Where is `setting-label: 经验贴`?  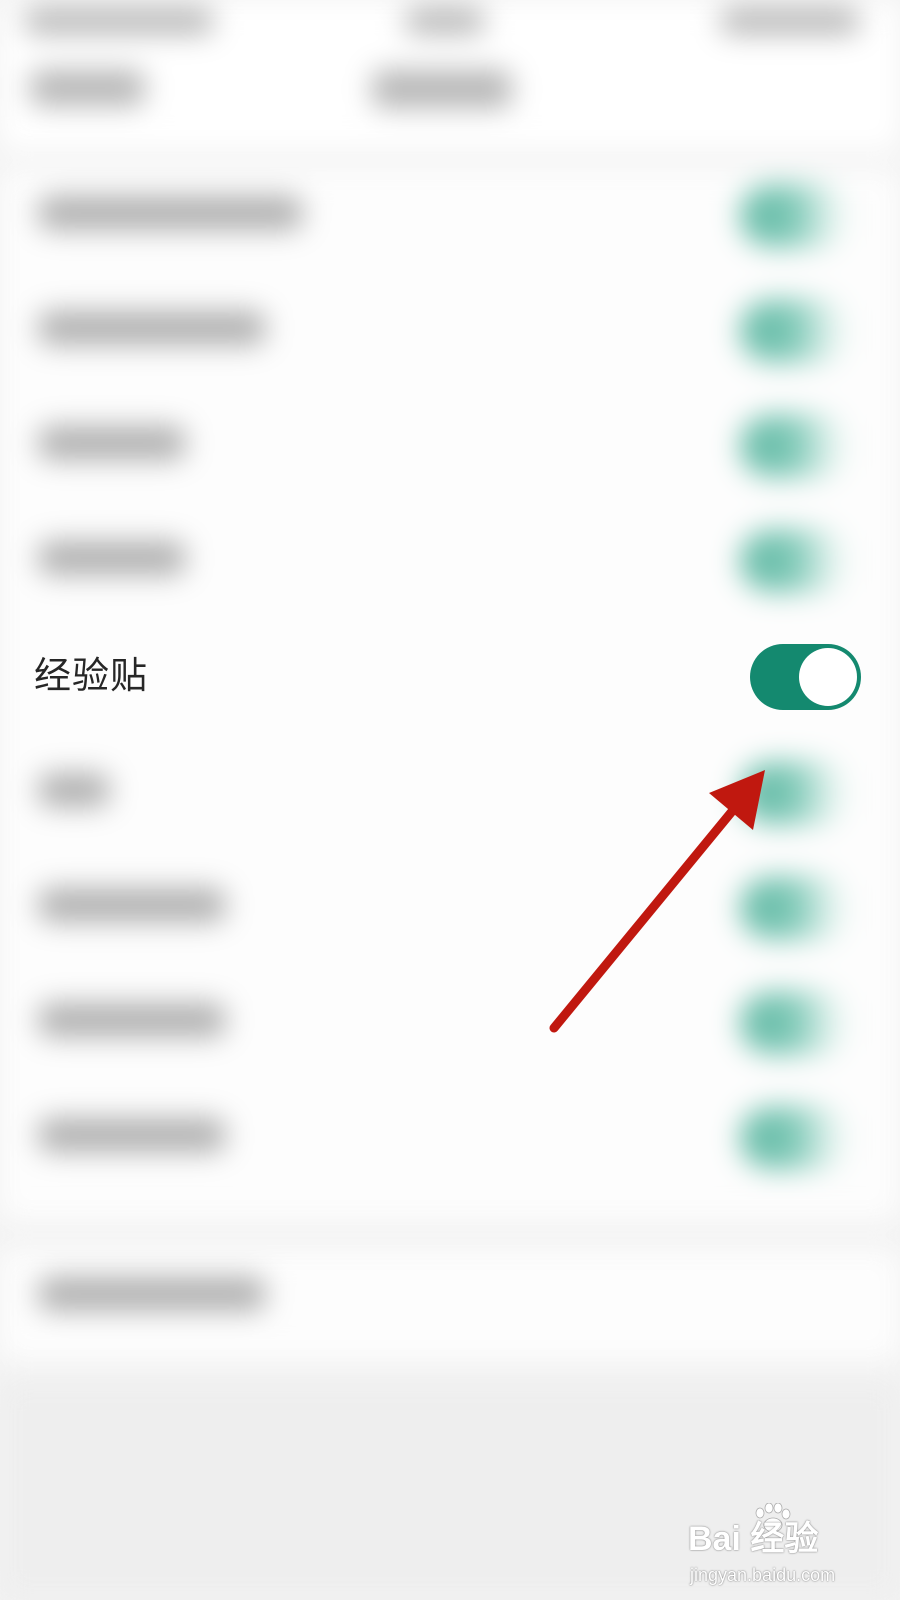
setting-label: 经验贴 is located at coordinates (91, 675).